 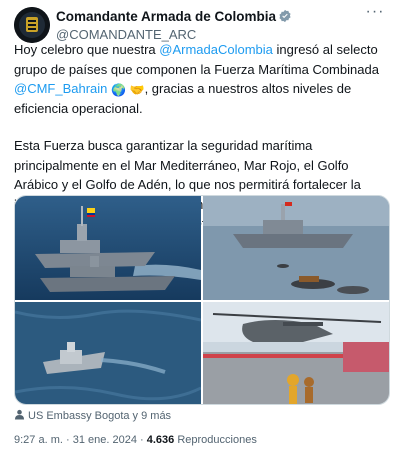 I want to click on mention-armadacolombia: @ArmadaColombia, so click(x=216, y=49).